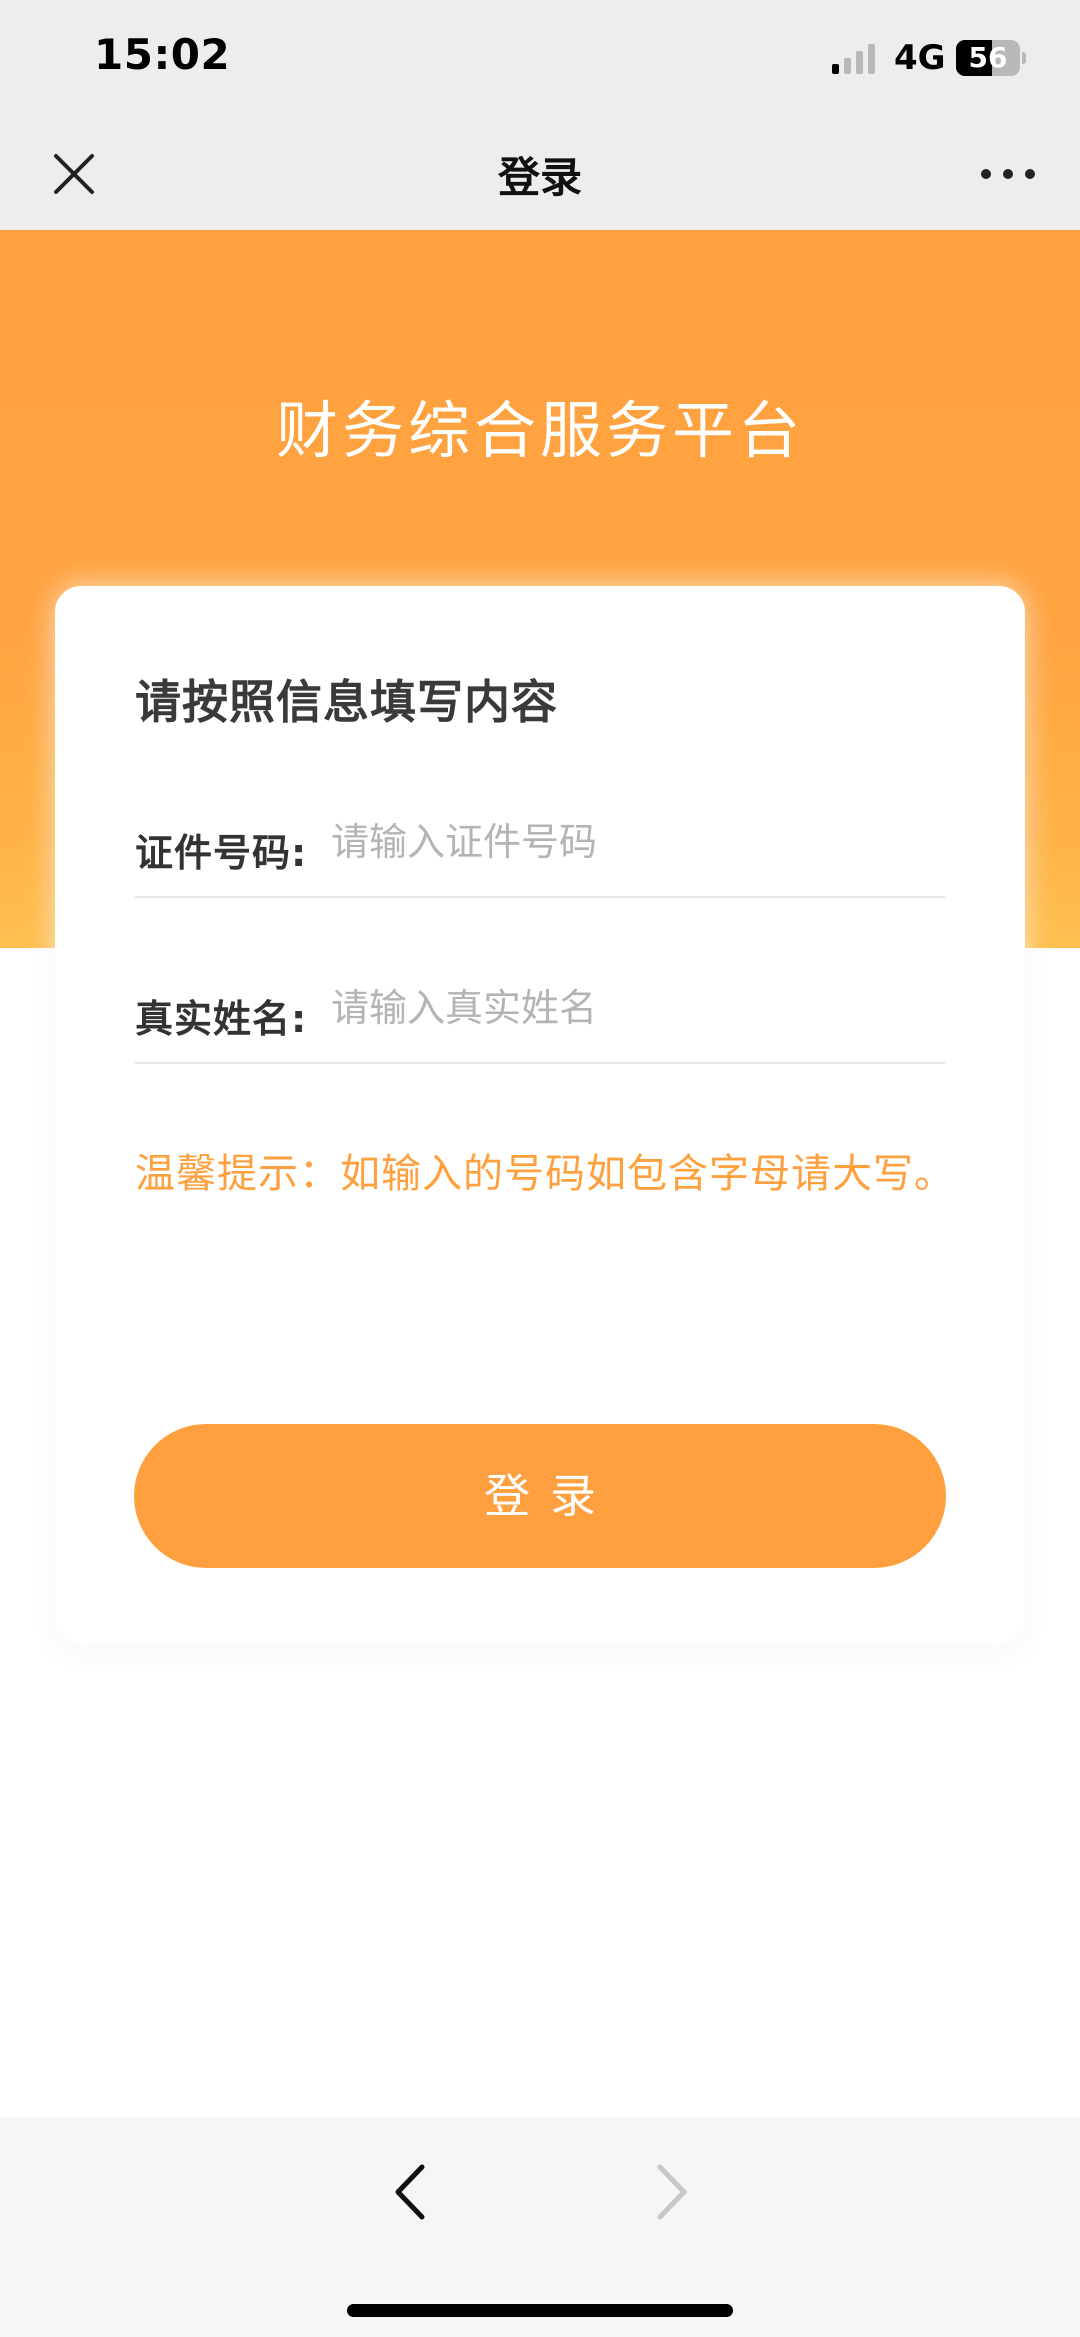 The height and width of the screenshot is (2337, 1080). I want to click on bottom-toolbar, so click(540, 2227).